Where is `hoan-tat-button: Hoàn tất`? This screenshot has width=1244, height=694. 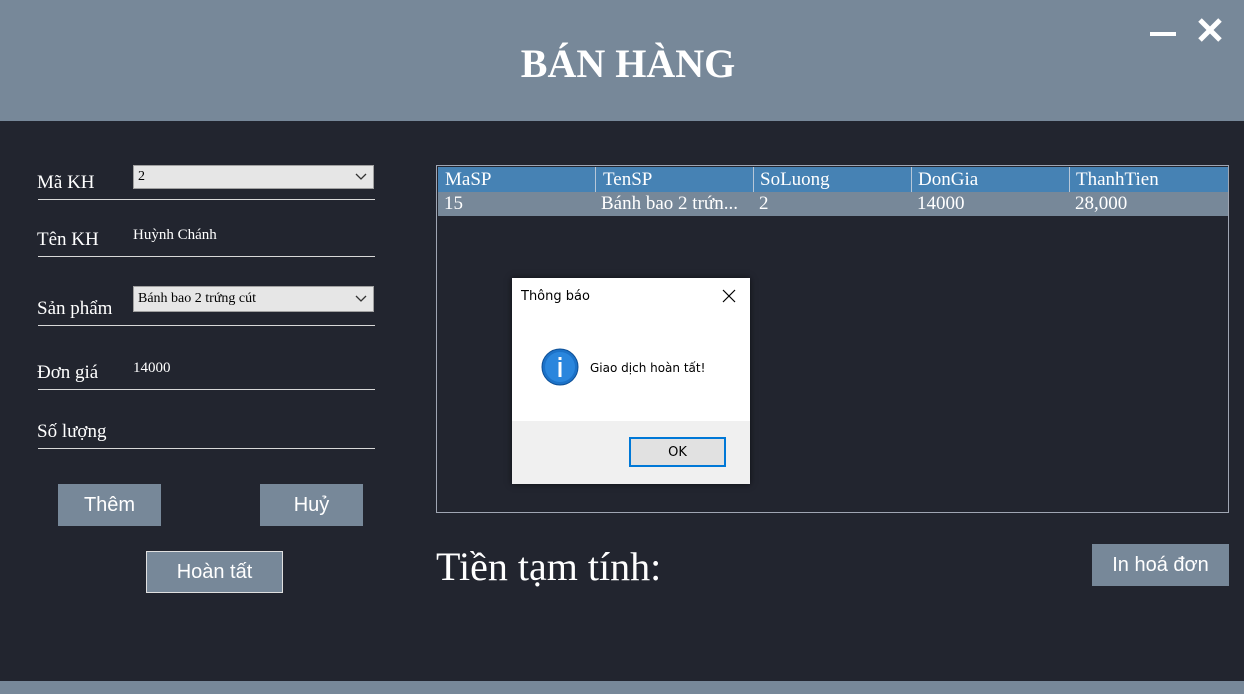 hoan-tat-button: Hoàn tất is located at coordinates (214, 572).